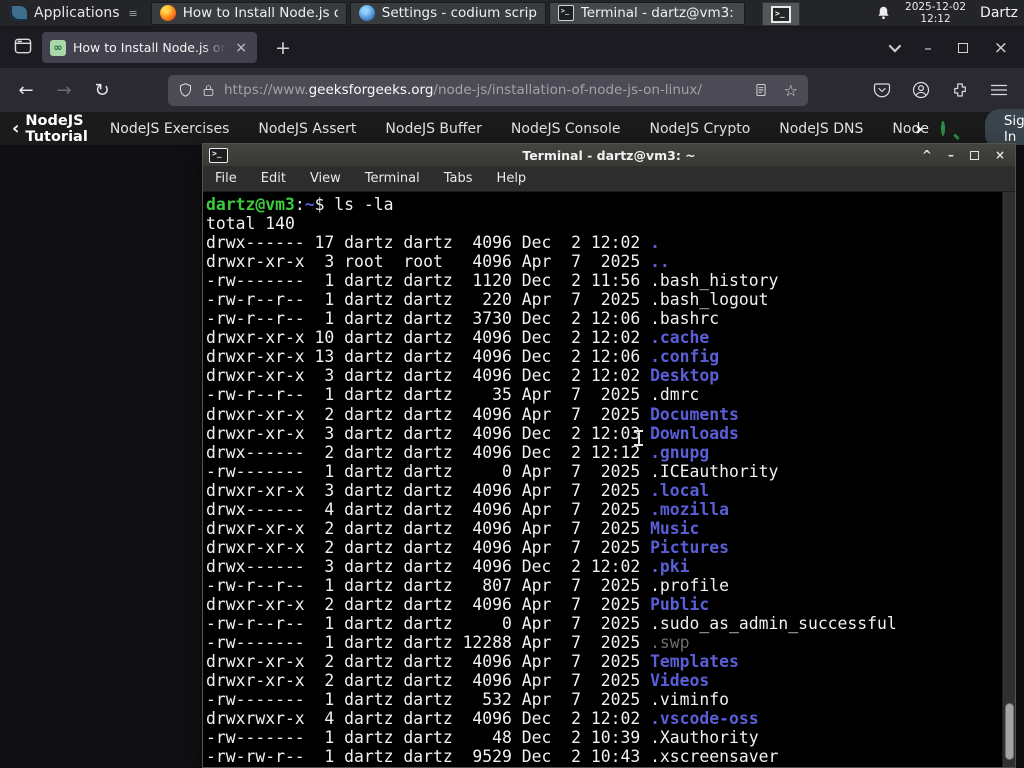  What do you see at coordinates (149, 47) in the screenshot?
I see `browser-tab-active: ∞ How to Install Node.js on ×` at bounding box center [149, 47].